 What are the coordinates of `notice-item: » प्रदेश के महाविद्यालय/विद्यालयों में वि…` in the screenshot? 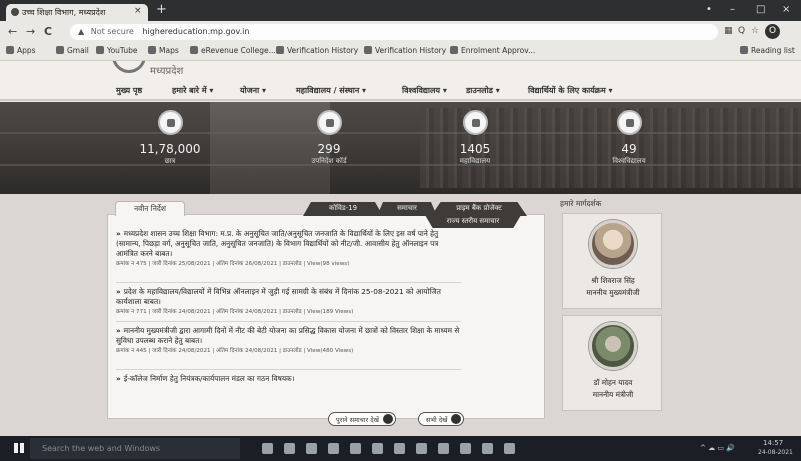 It's located at (288, 302).